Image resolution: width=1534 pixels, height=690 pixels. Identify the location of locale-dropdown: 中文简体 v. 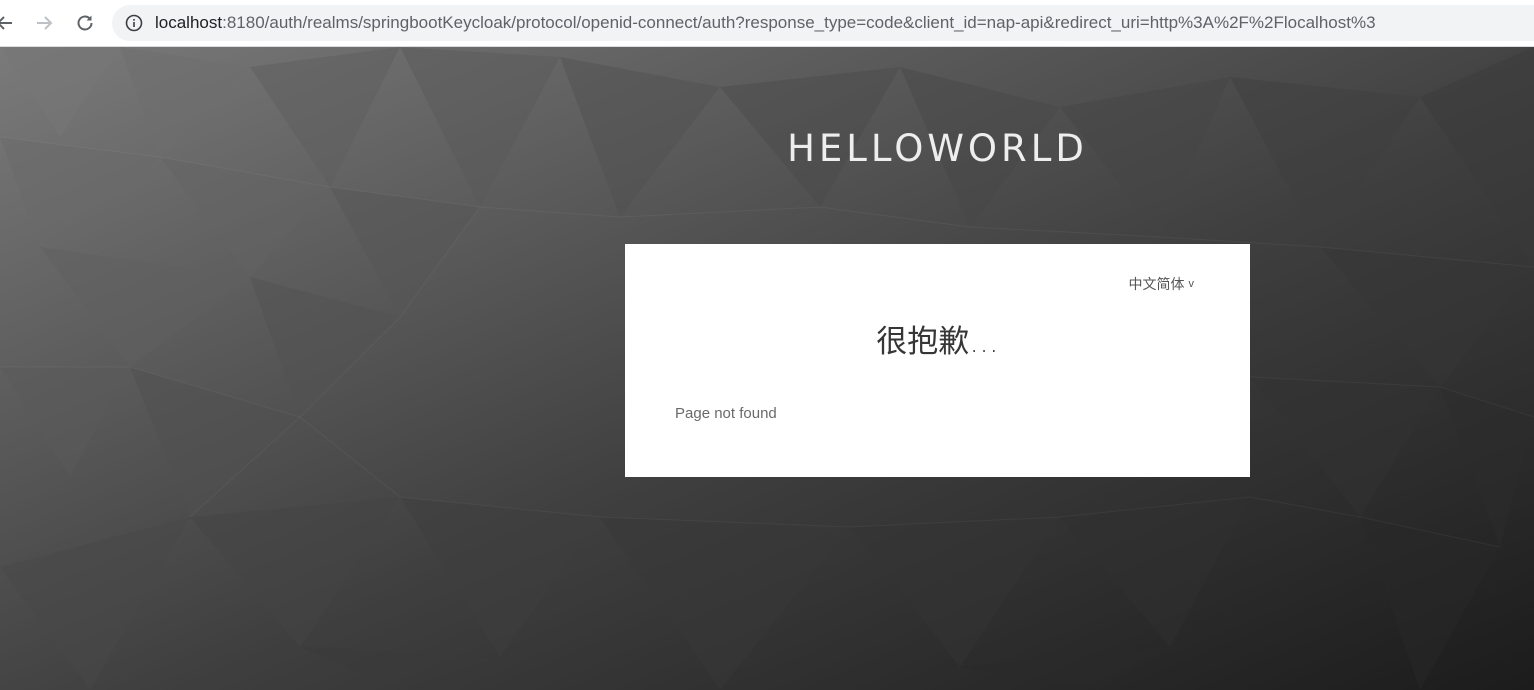
(1162, 284).